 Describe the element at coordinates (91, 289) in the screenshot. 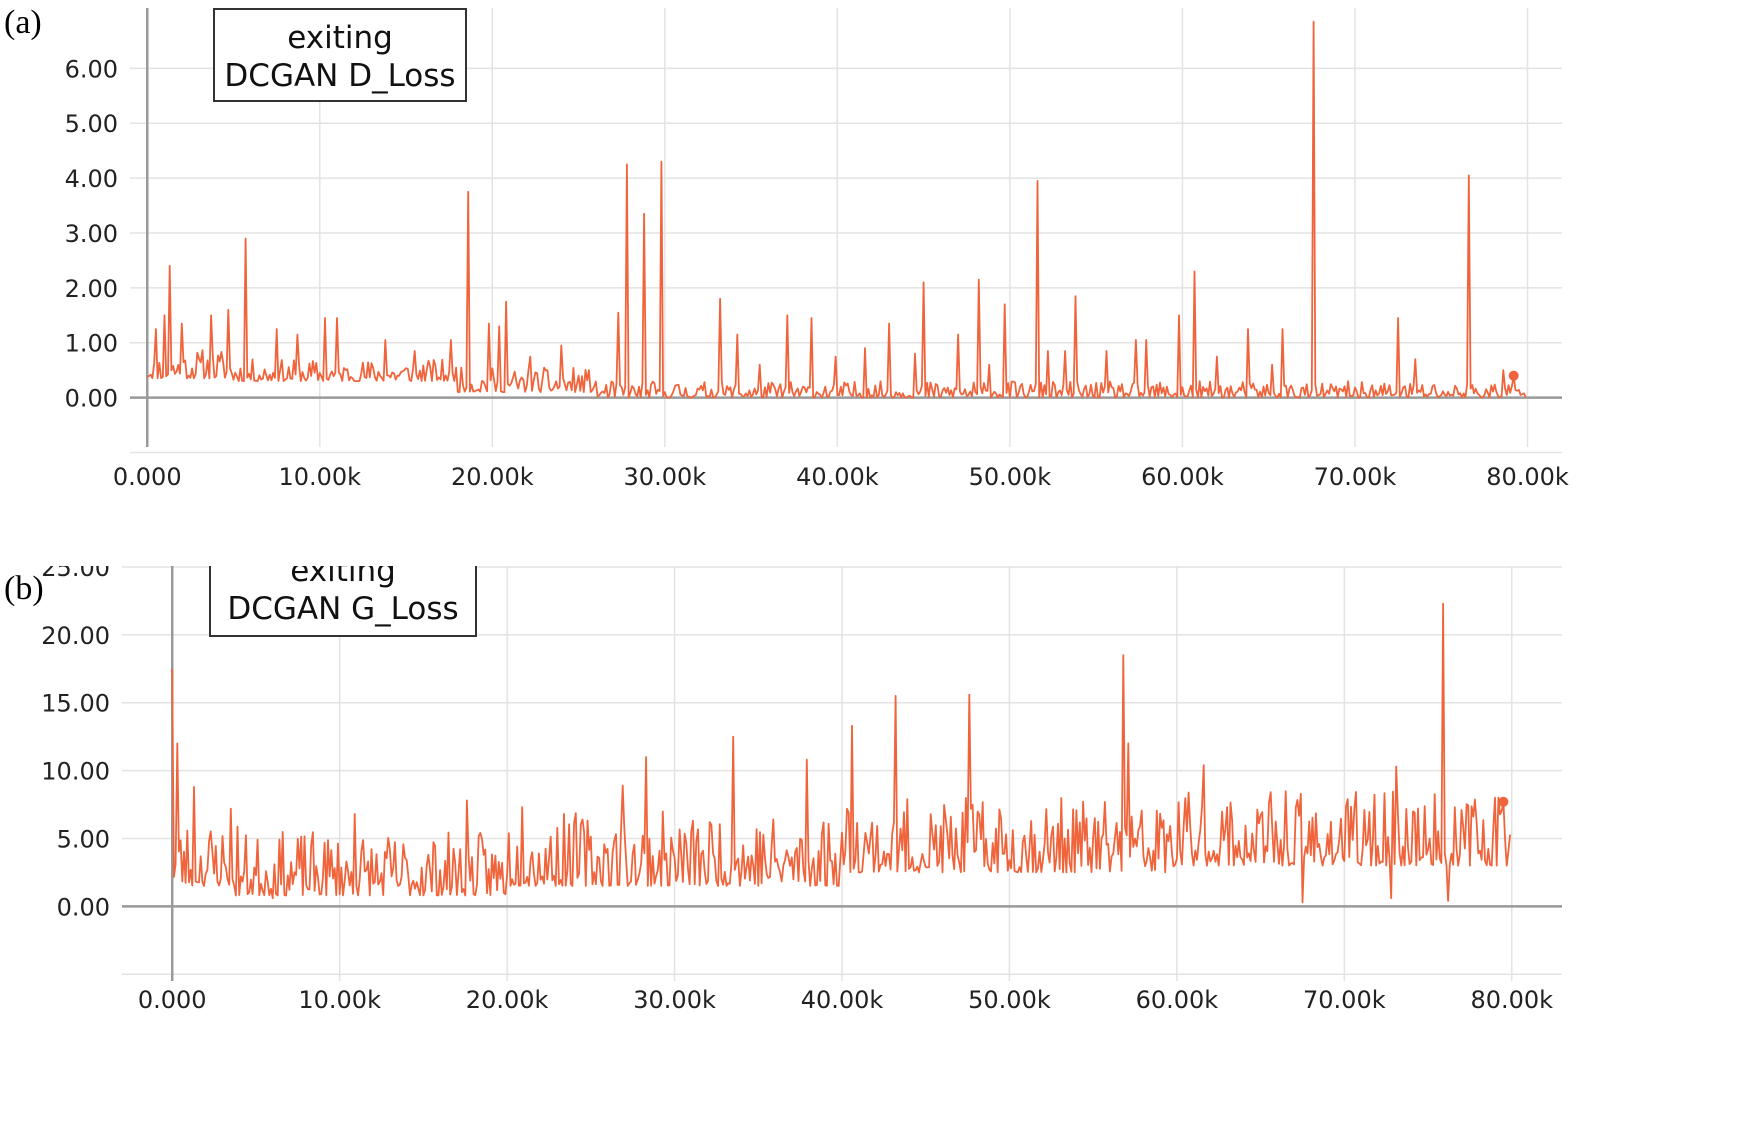

I see `y-tick-label: 2.00` at that location.